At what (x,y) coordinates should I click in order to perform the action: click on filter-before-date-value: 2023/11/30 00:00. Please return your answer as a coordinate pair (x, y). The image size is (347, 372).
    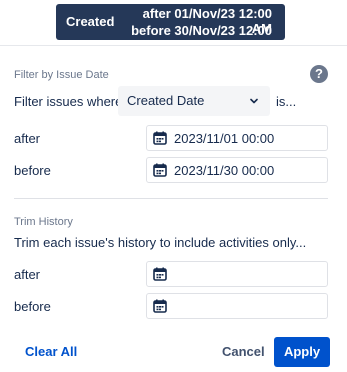
    Looking at the image, I should click on (224, 170).